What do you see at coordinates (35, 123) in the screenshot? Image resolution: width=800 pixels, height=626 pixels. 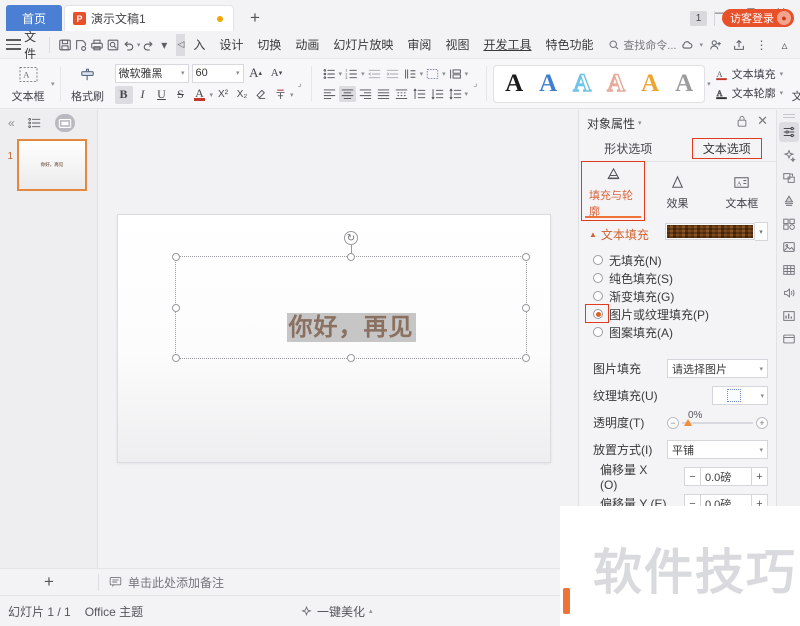 I see `outline-view-icon` at bounding box center [35, 123].